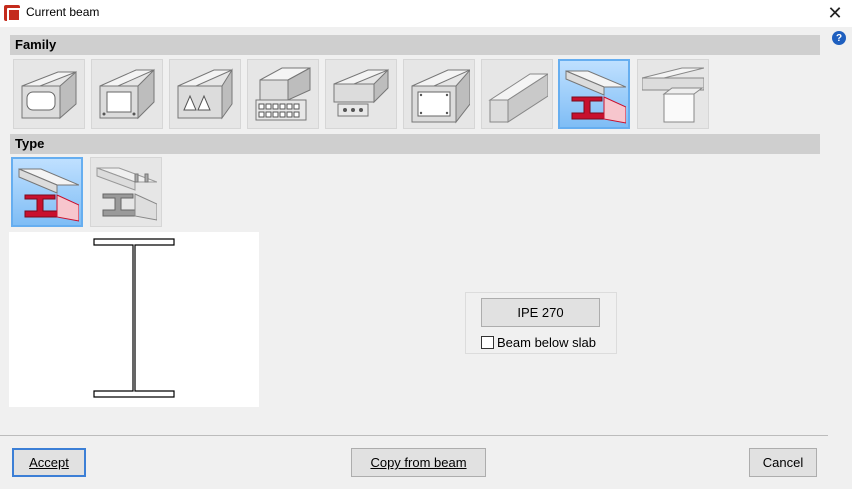 This screenshot has width=852, height=489. I want to click on family-box-girder-icon, so click(439, 94).